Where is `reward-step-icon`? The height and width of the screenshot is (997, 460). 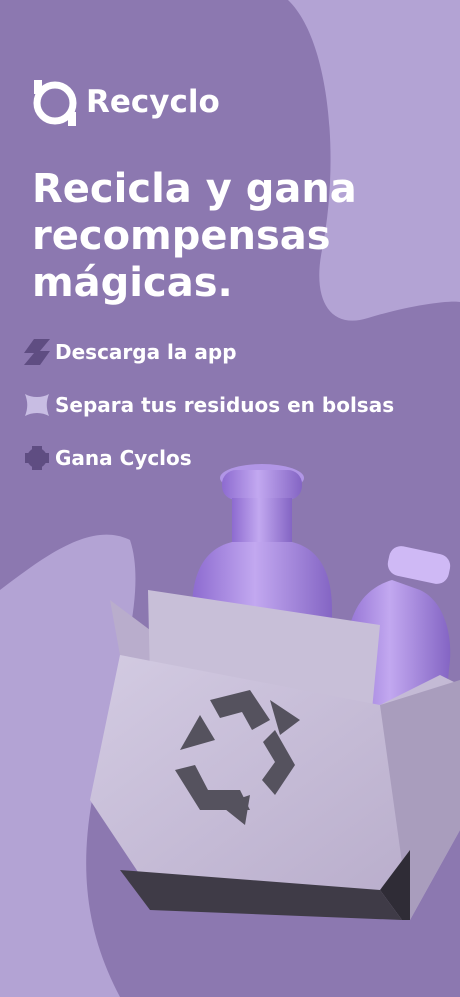
reward-step-icon is located at coordinates (37, 458).